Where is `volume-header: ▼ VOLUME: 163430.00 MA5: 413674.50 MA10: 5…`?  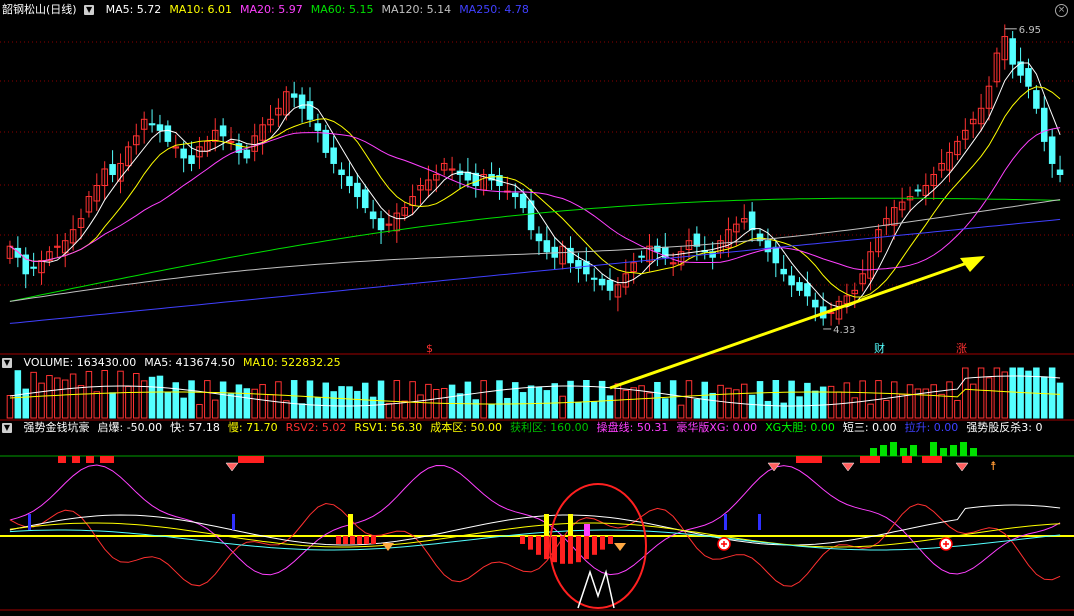
volume-header: ▼ VOLUME: 163430.00 MA5: 413674.50 MA10: 5… is located at coordinates (179, 363).